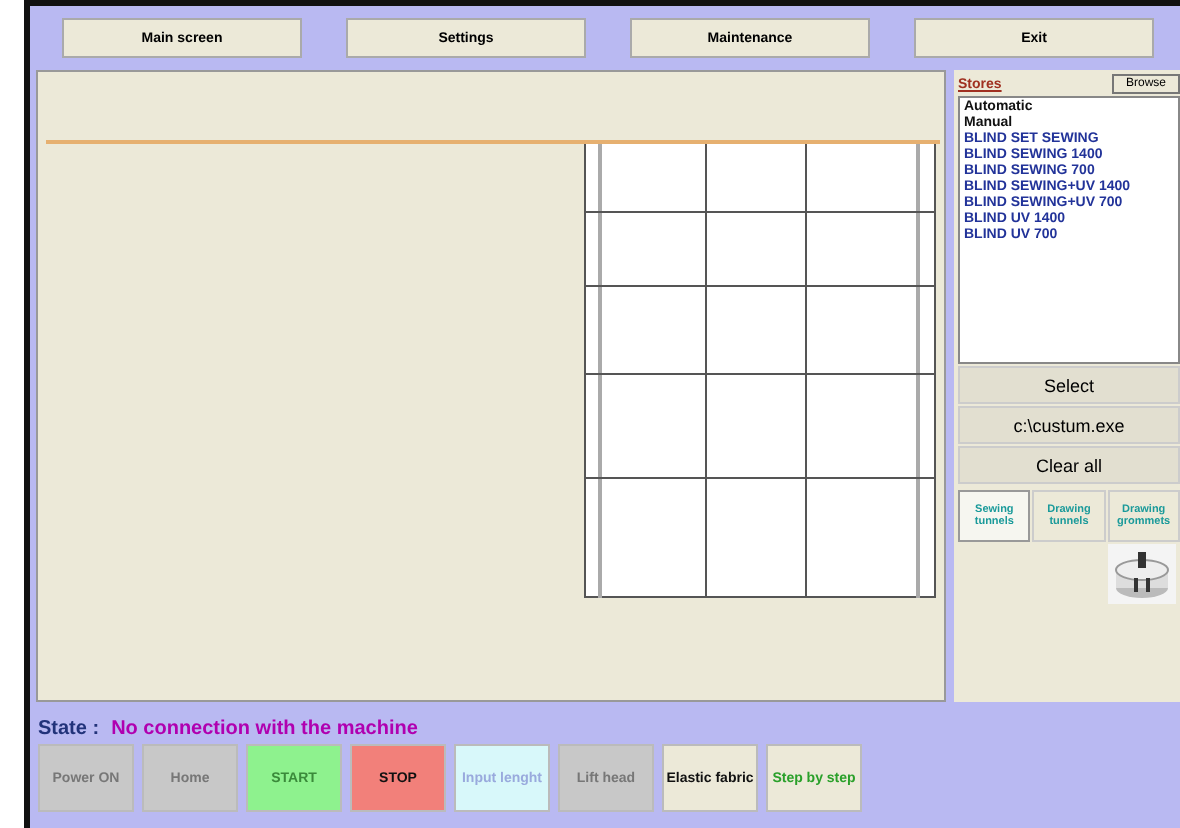  I want to click on state-message: No connection with the machine, so click(264, 729).